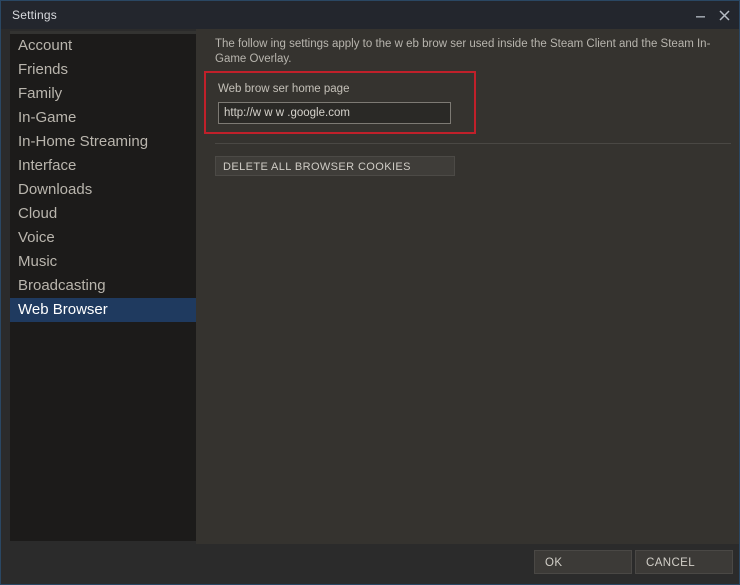 The height and width of the screenshot is (585, 740). I want to click on sidebar-item-broadcasting: Broadcasting, so click(103, 286).